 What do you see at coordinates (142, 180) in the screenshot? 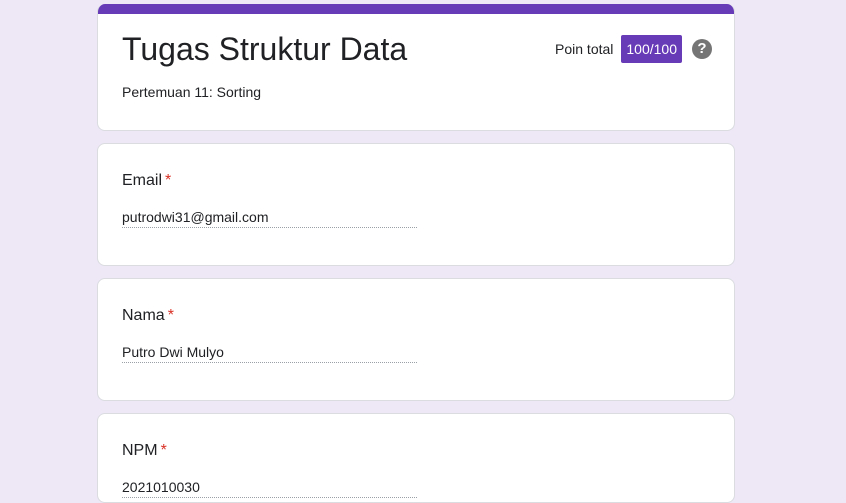
I see `question-label-text: Email` at bounding box center [142, 180].